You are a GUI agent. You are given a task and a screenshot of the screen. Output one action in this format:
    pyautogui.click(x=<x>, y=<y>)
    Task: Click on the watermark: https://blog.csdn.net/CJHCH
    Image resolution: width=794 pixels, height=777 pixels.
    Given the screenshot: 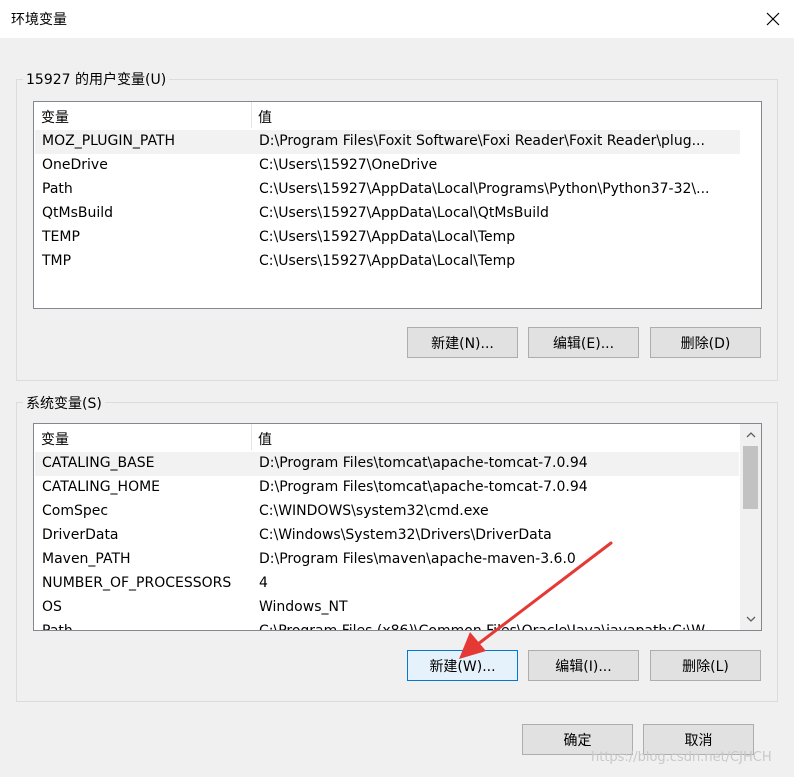 What is the action you would take?
    pyautogui.click(x=681, y=757)
    